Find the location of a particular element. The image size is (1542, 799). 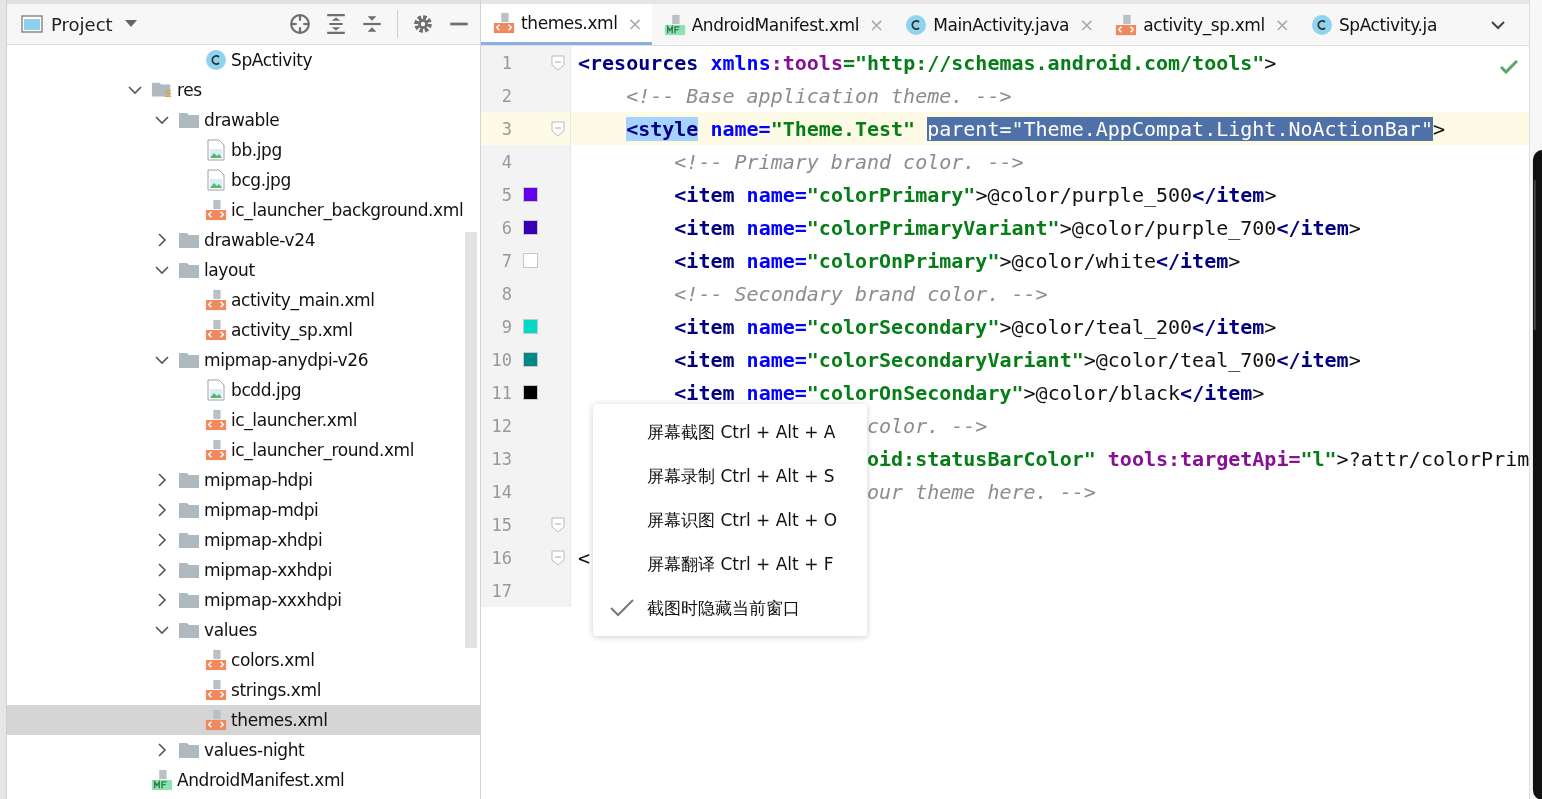

tree-item: colors.xml is located at coordinates (243, 660).